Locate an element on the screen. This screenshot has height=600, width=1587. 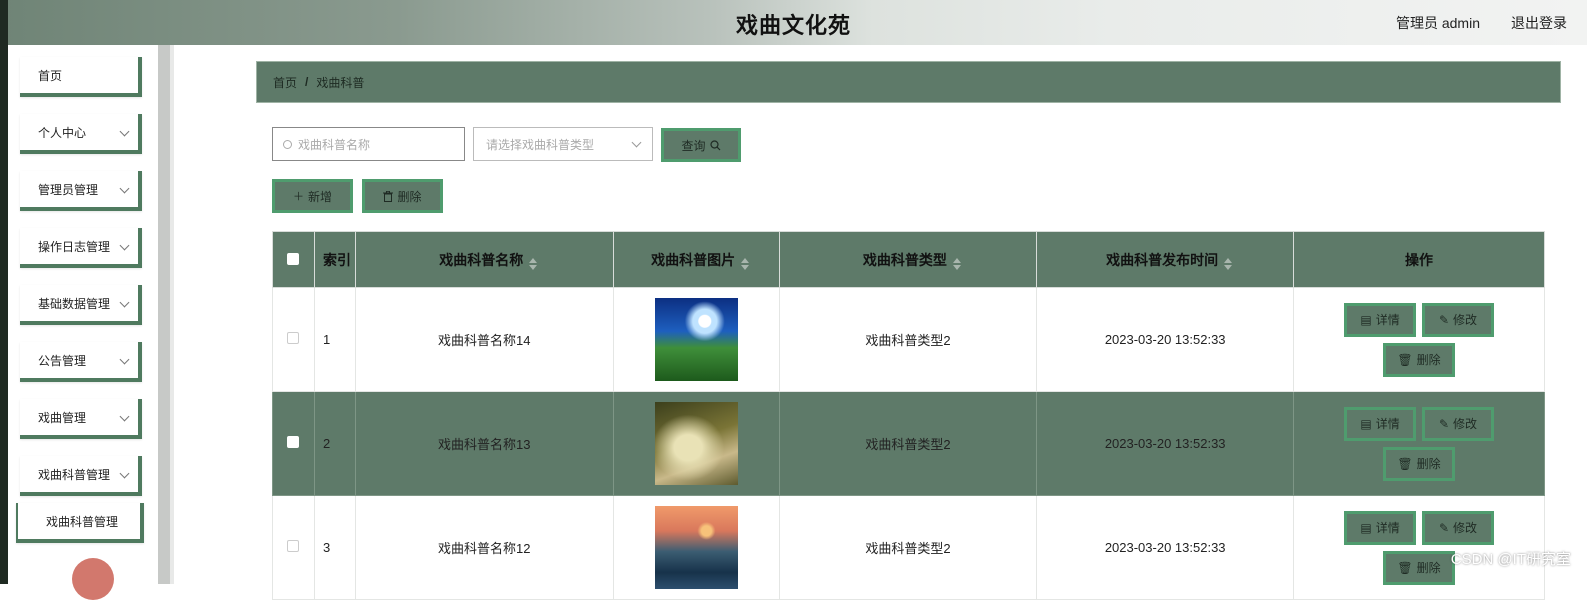
sidebar-item-announcements: 公告管理 is located at coordinates (81, 362).